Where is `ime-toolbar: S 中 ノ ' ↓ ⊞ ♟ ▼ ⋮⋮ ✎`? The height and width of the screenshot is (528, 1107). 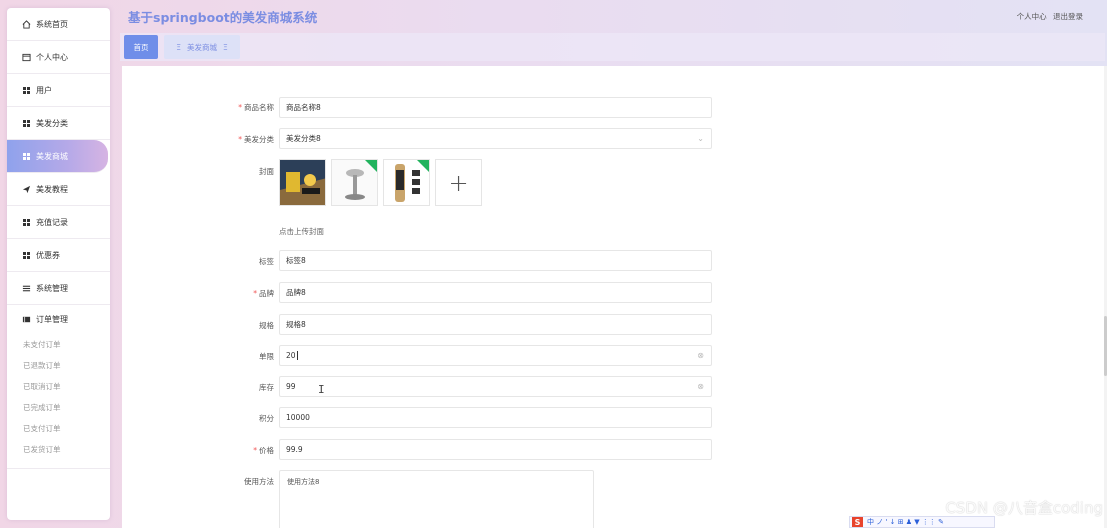
ime-toolbar: S 中 ノ ' ↓ ⊞ ♟ ▼ ⋮⋮ ✎ is located at coordinates (922, 522).